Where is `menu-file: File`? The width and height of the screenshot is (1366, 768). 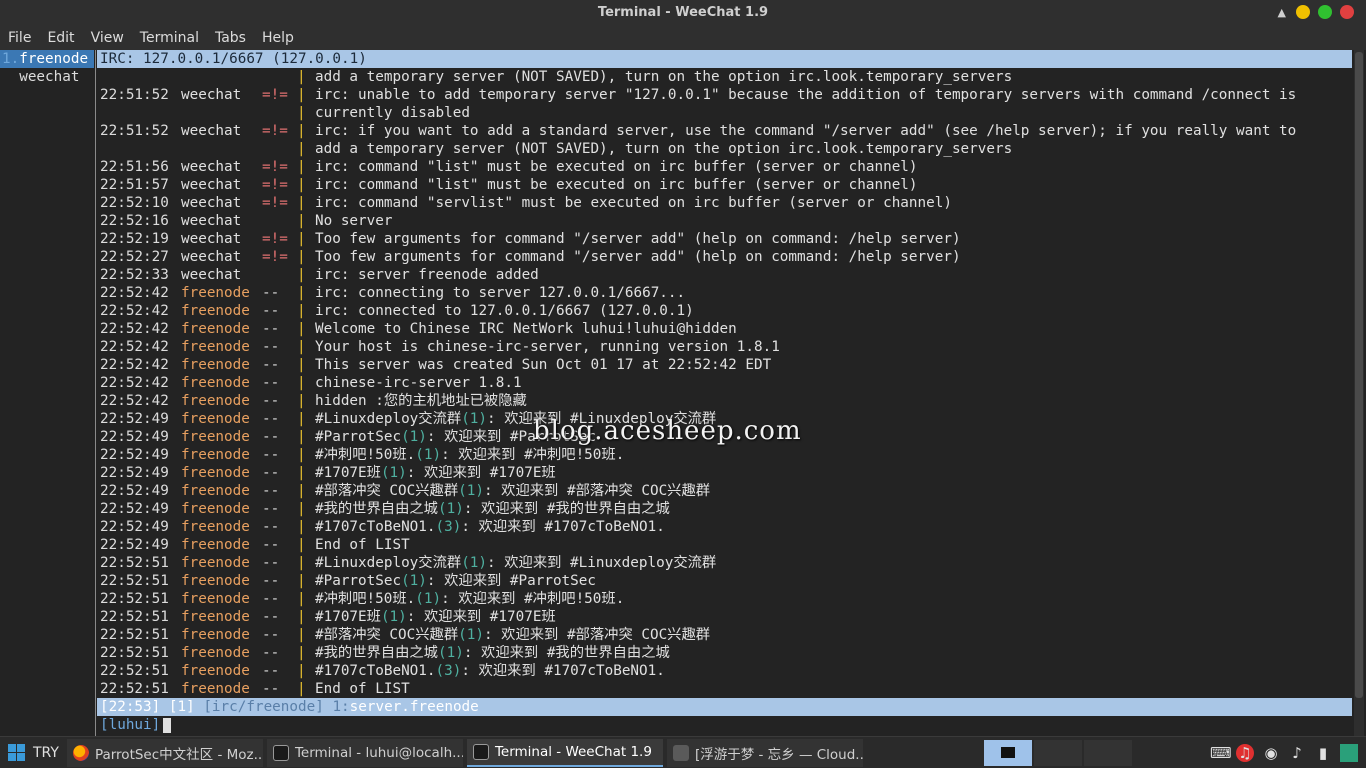 menu-file: File is located at coordinates (19, 38).